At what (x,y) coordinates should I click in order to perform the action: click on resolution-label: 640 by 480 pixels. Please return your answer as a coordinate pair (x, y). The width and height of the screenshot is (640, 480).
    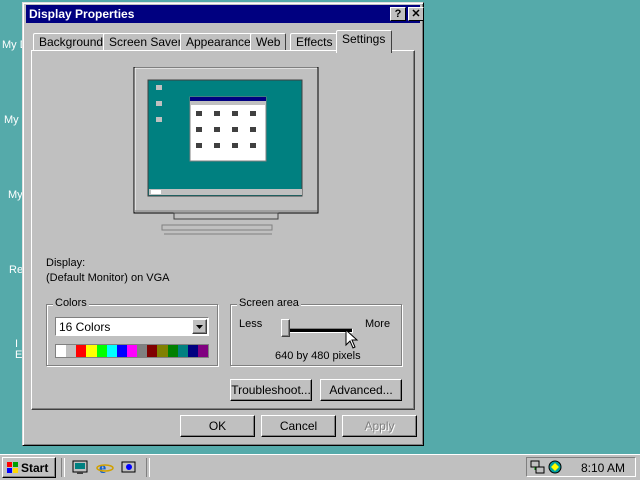
    Looking at the image, I should click on (318, 356).